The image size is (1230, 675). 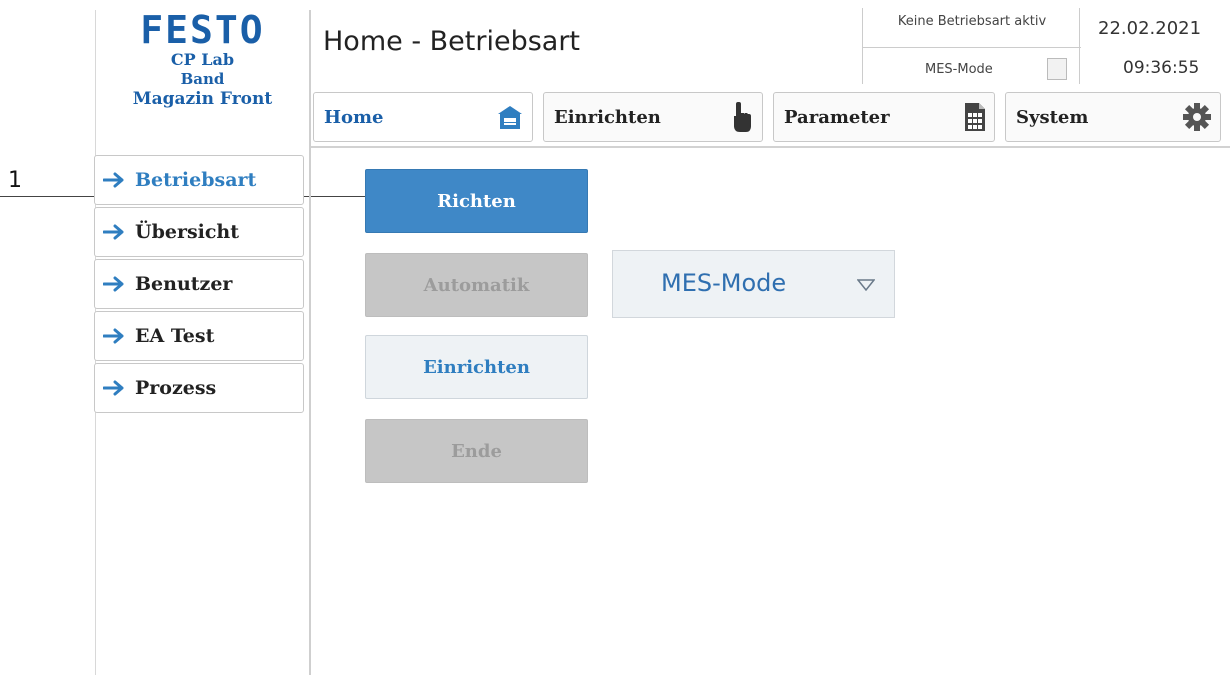 I want to click on einrichten-button: Einrichten, so click(x=476, y=367).